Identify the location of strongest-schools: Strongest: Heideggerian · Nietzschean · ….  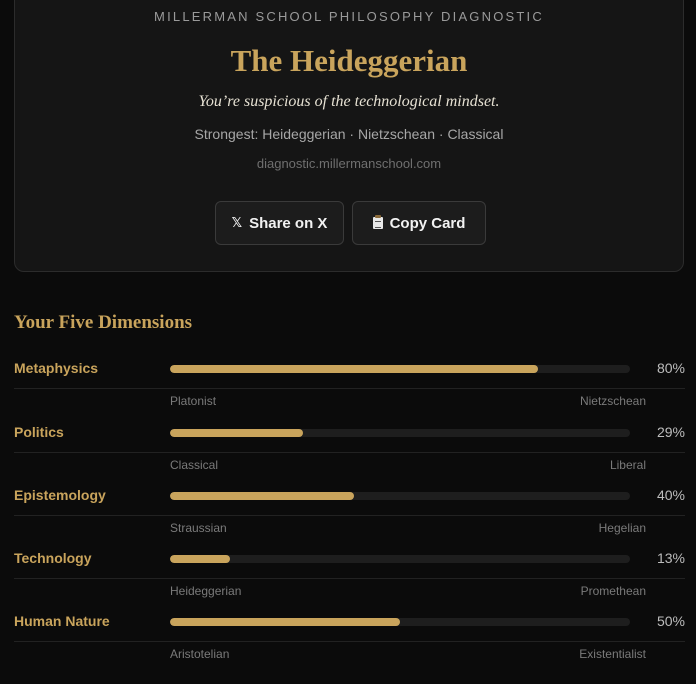
(349, 134).